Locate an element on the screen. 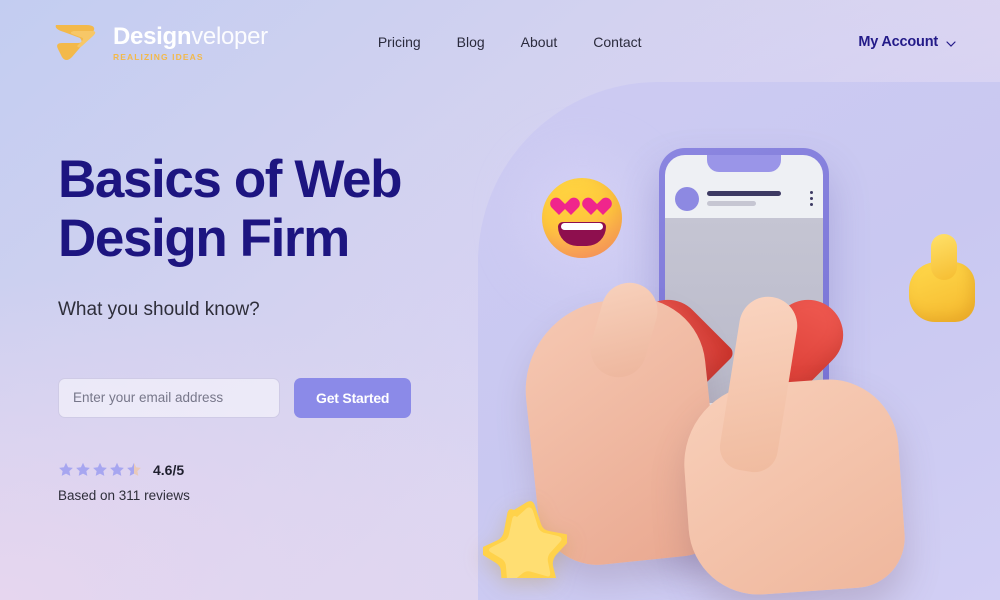 This screenshot has width=1000, height=600. signup-form: Get Started is located at coordinates (273, 397).